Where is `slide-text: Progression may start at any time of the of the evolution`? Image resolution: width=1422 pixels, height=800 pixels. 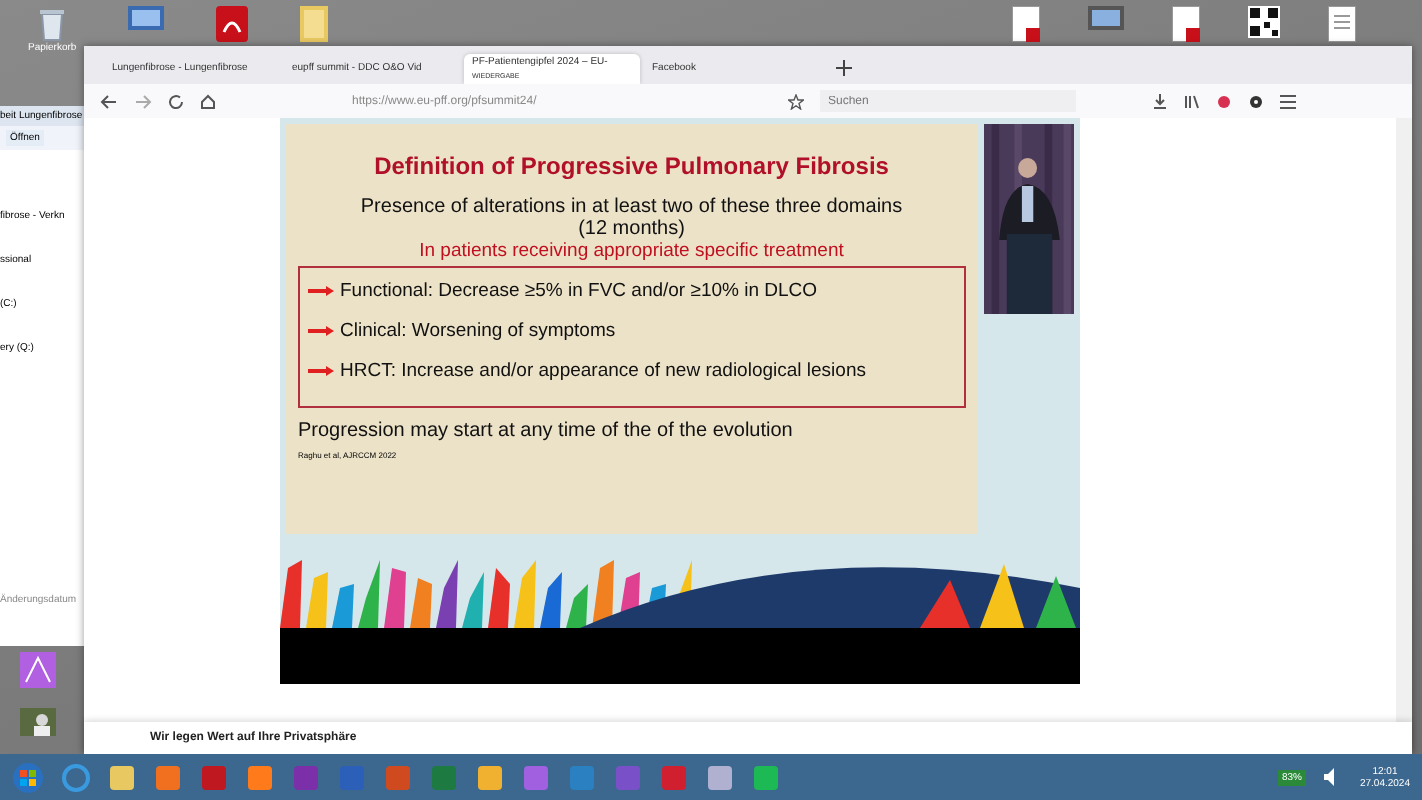 slide-text: Progression may start at any time of the of the evolution is located at coordinates (545, 431).